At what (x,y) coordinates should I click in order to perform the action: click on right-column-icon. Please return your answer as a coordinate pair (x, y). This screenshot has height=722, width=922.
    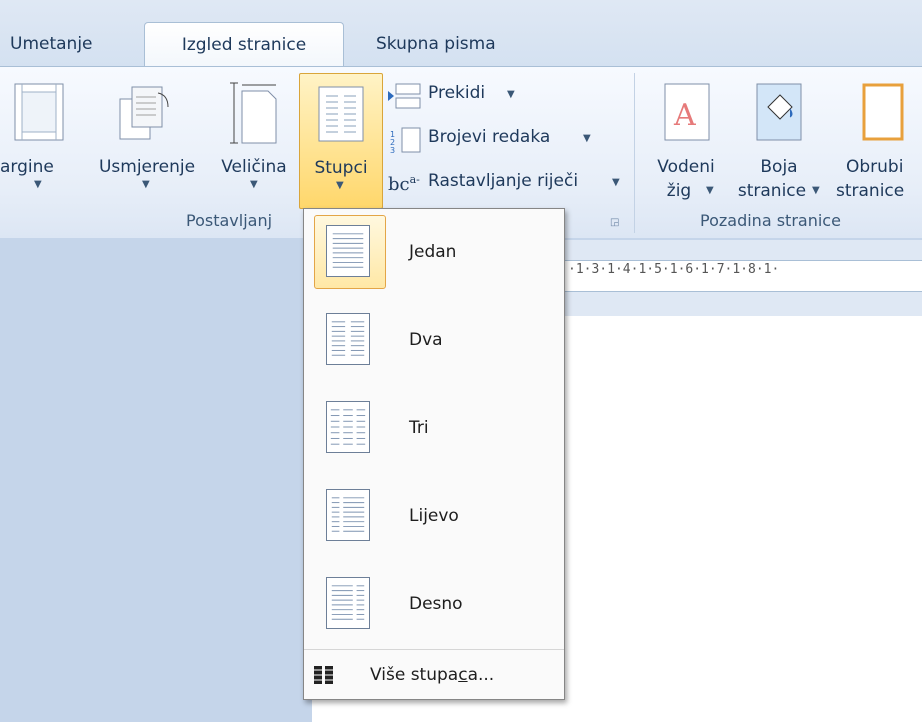
    Looking at the image, I should click on (348, 603).